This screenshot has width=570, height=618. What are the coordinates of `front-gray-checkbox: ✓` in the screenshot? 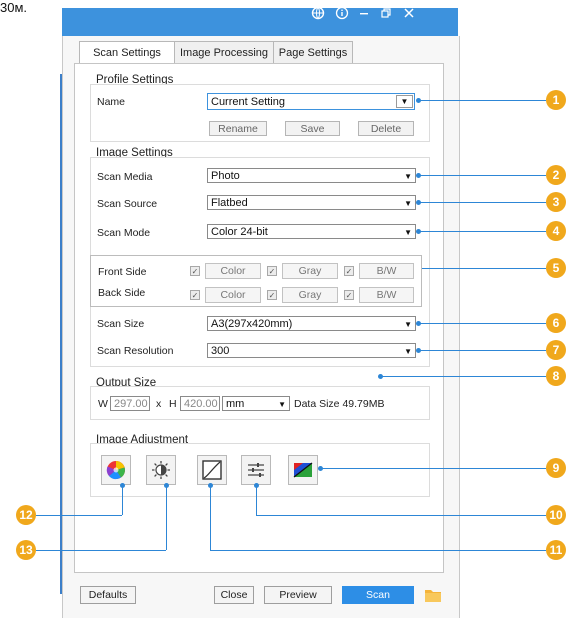 It's located at (272, 271).